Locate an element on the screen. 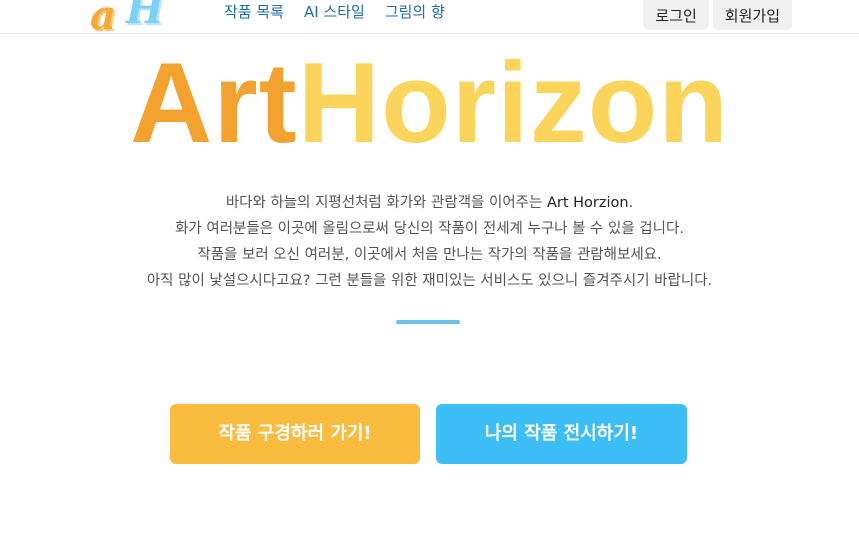 This screenshot has height=534, width=859. navbar: a H 작품 목록 AI 스타일 그림의 향 로그인 회원가입 is located at coordinates (429, 18).